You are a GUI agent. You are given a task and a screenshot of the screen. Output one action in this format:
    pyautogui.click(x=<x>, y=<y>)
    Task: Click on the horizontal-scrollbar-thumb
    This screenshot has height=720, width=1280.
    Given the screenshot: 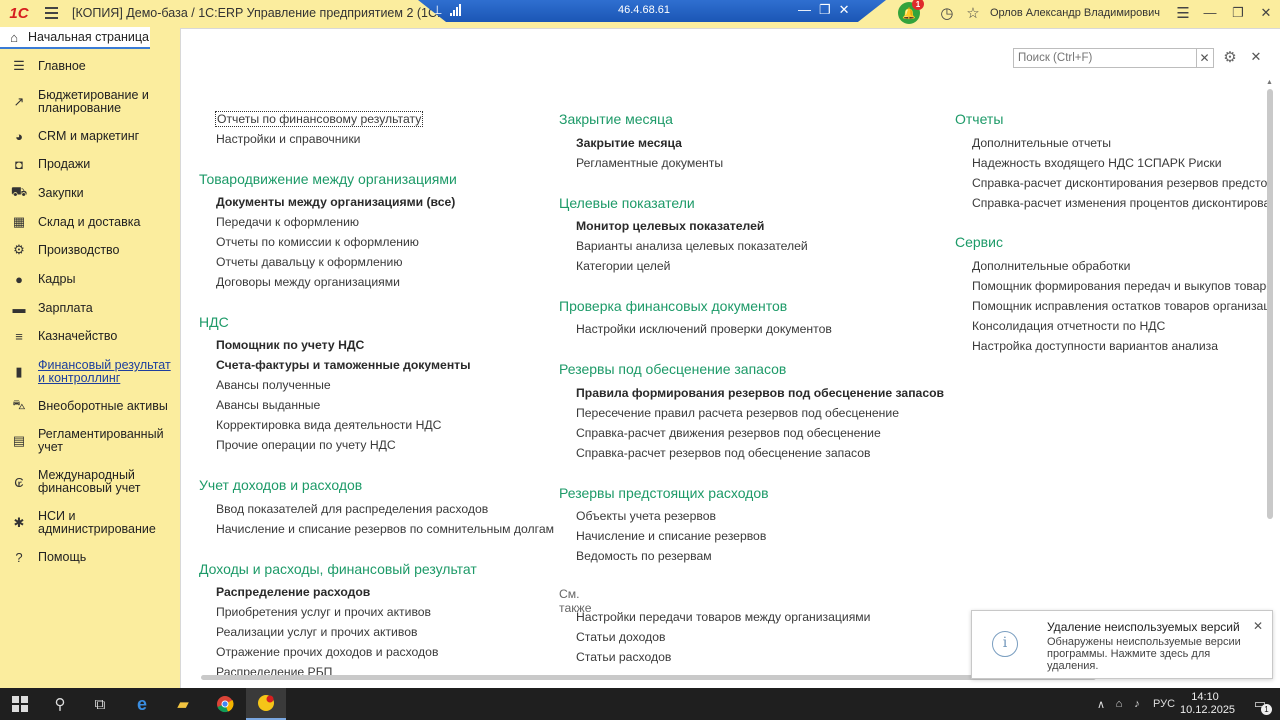 What is the action you would take?
    pyautogui.click(x=648, y=677)
    